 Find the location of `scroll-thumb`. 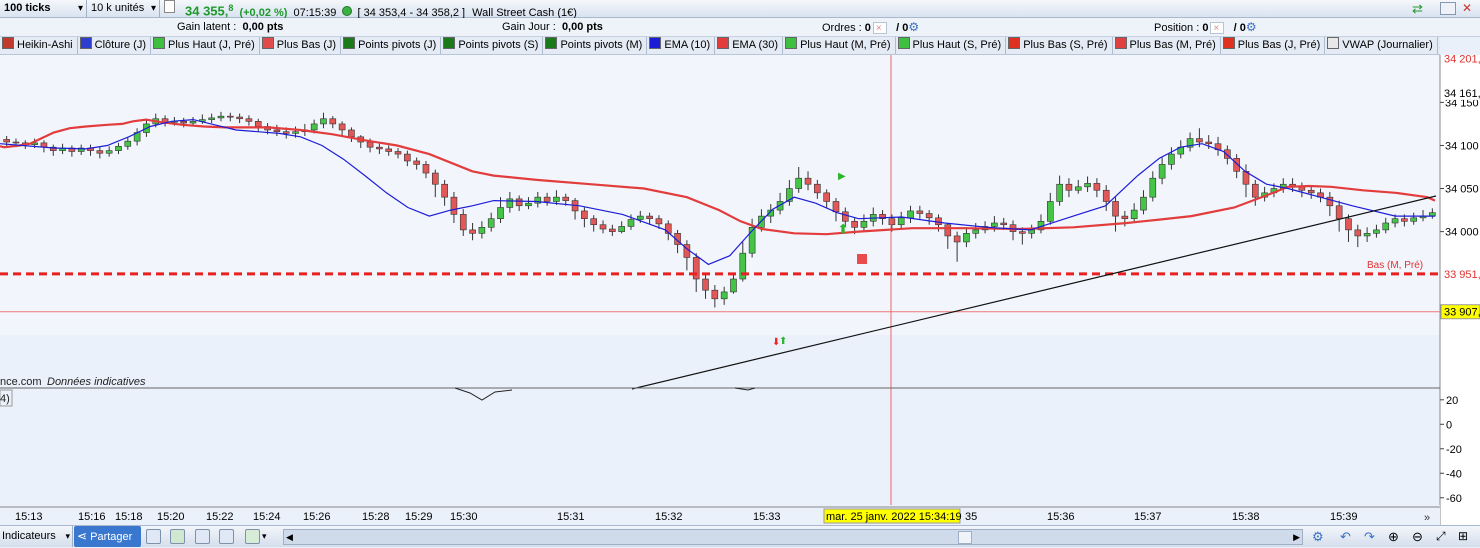

scroll-thumb is located at coordinates (965, 537).